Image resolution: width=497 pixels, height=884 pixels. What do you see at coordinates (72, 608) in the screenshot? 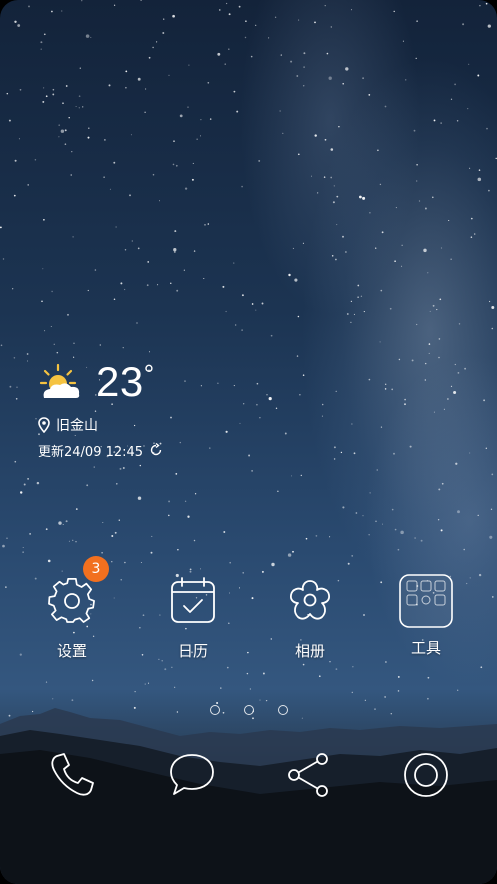
I see `app-settings: 设置 3` at bounding box center [72, 608].